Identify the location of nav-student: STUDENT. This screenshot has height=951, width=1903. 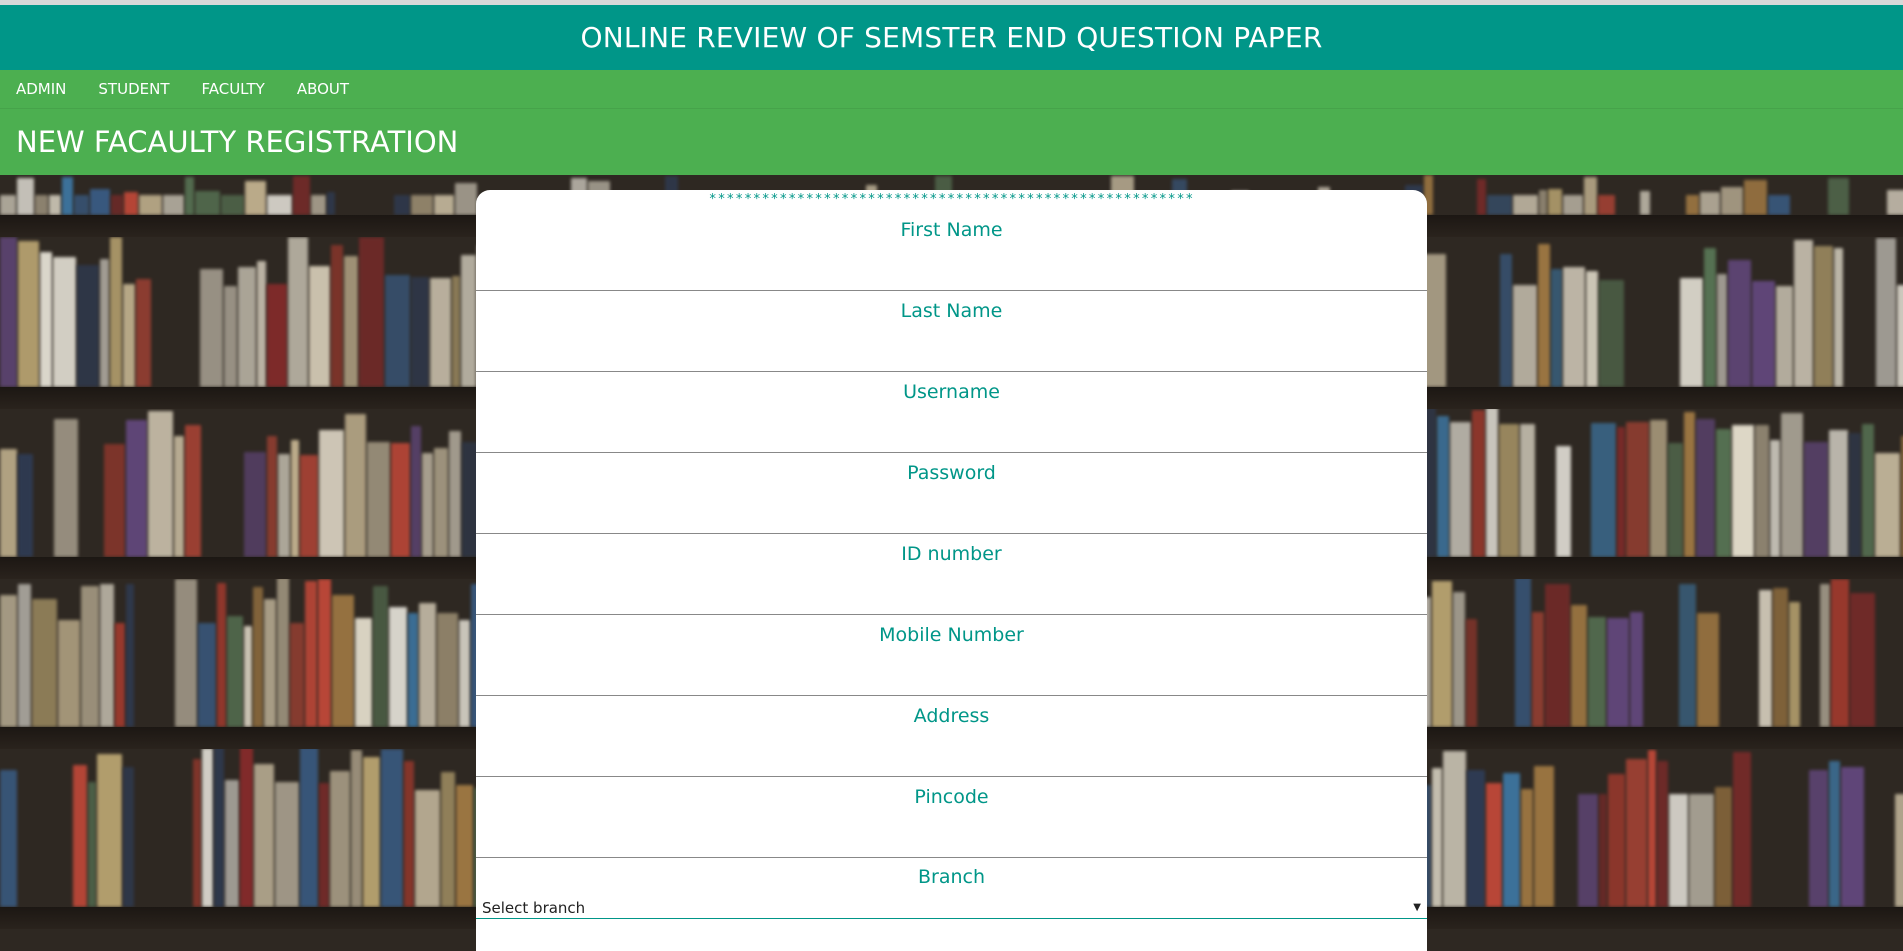
(133, 89).